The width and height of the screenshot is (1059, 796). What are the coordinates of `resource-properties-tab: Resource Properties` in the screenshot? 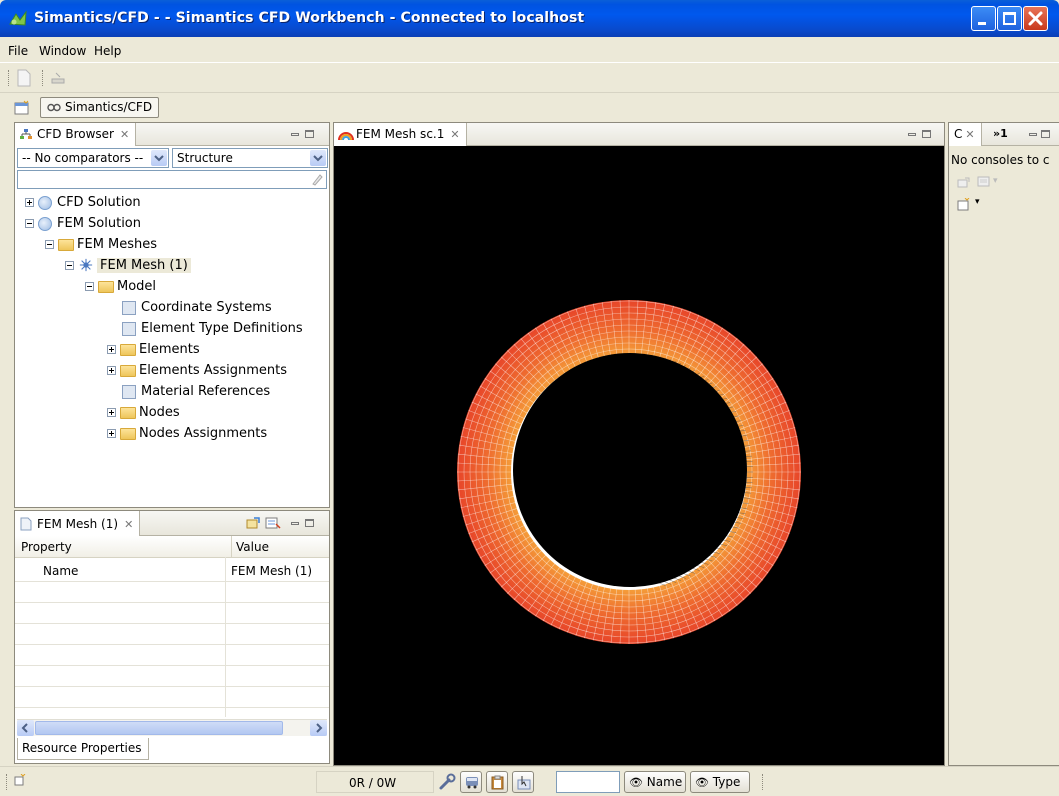 It's located at (83, 749).